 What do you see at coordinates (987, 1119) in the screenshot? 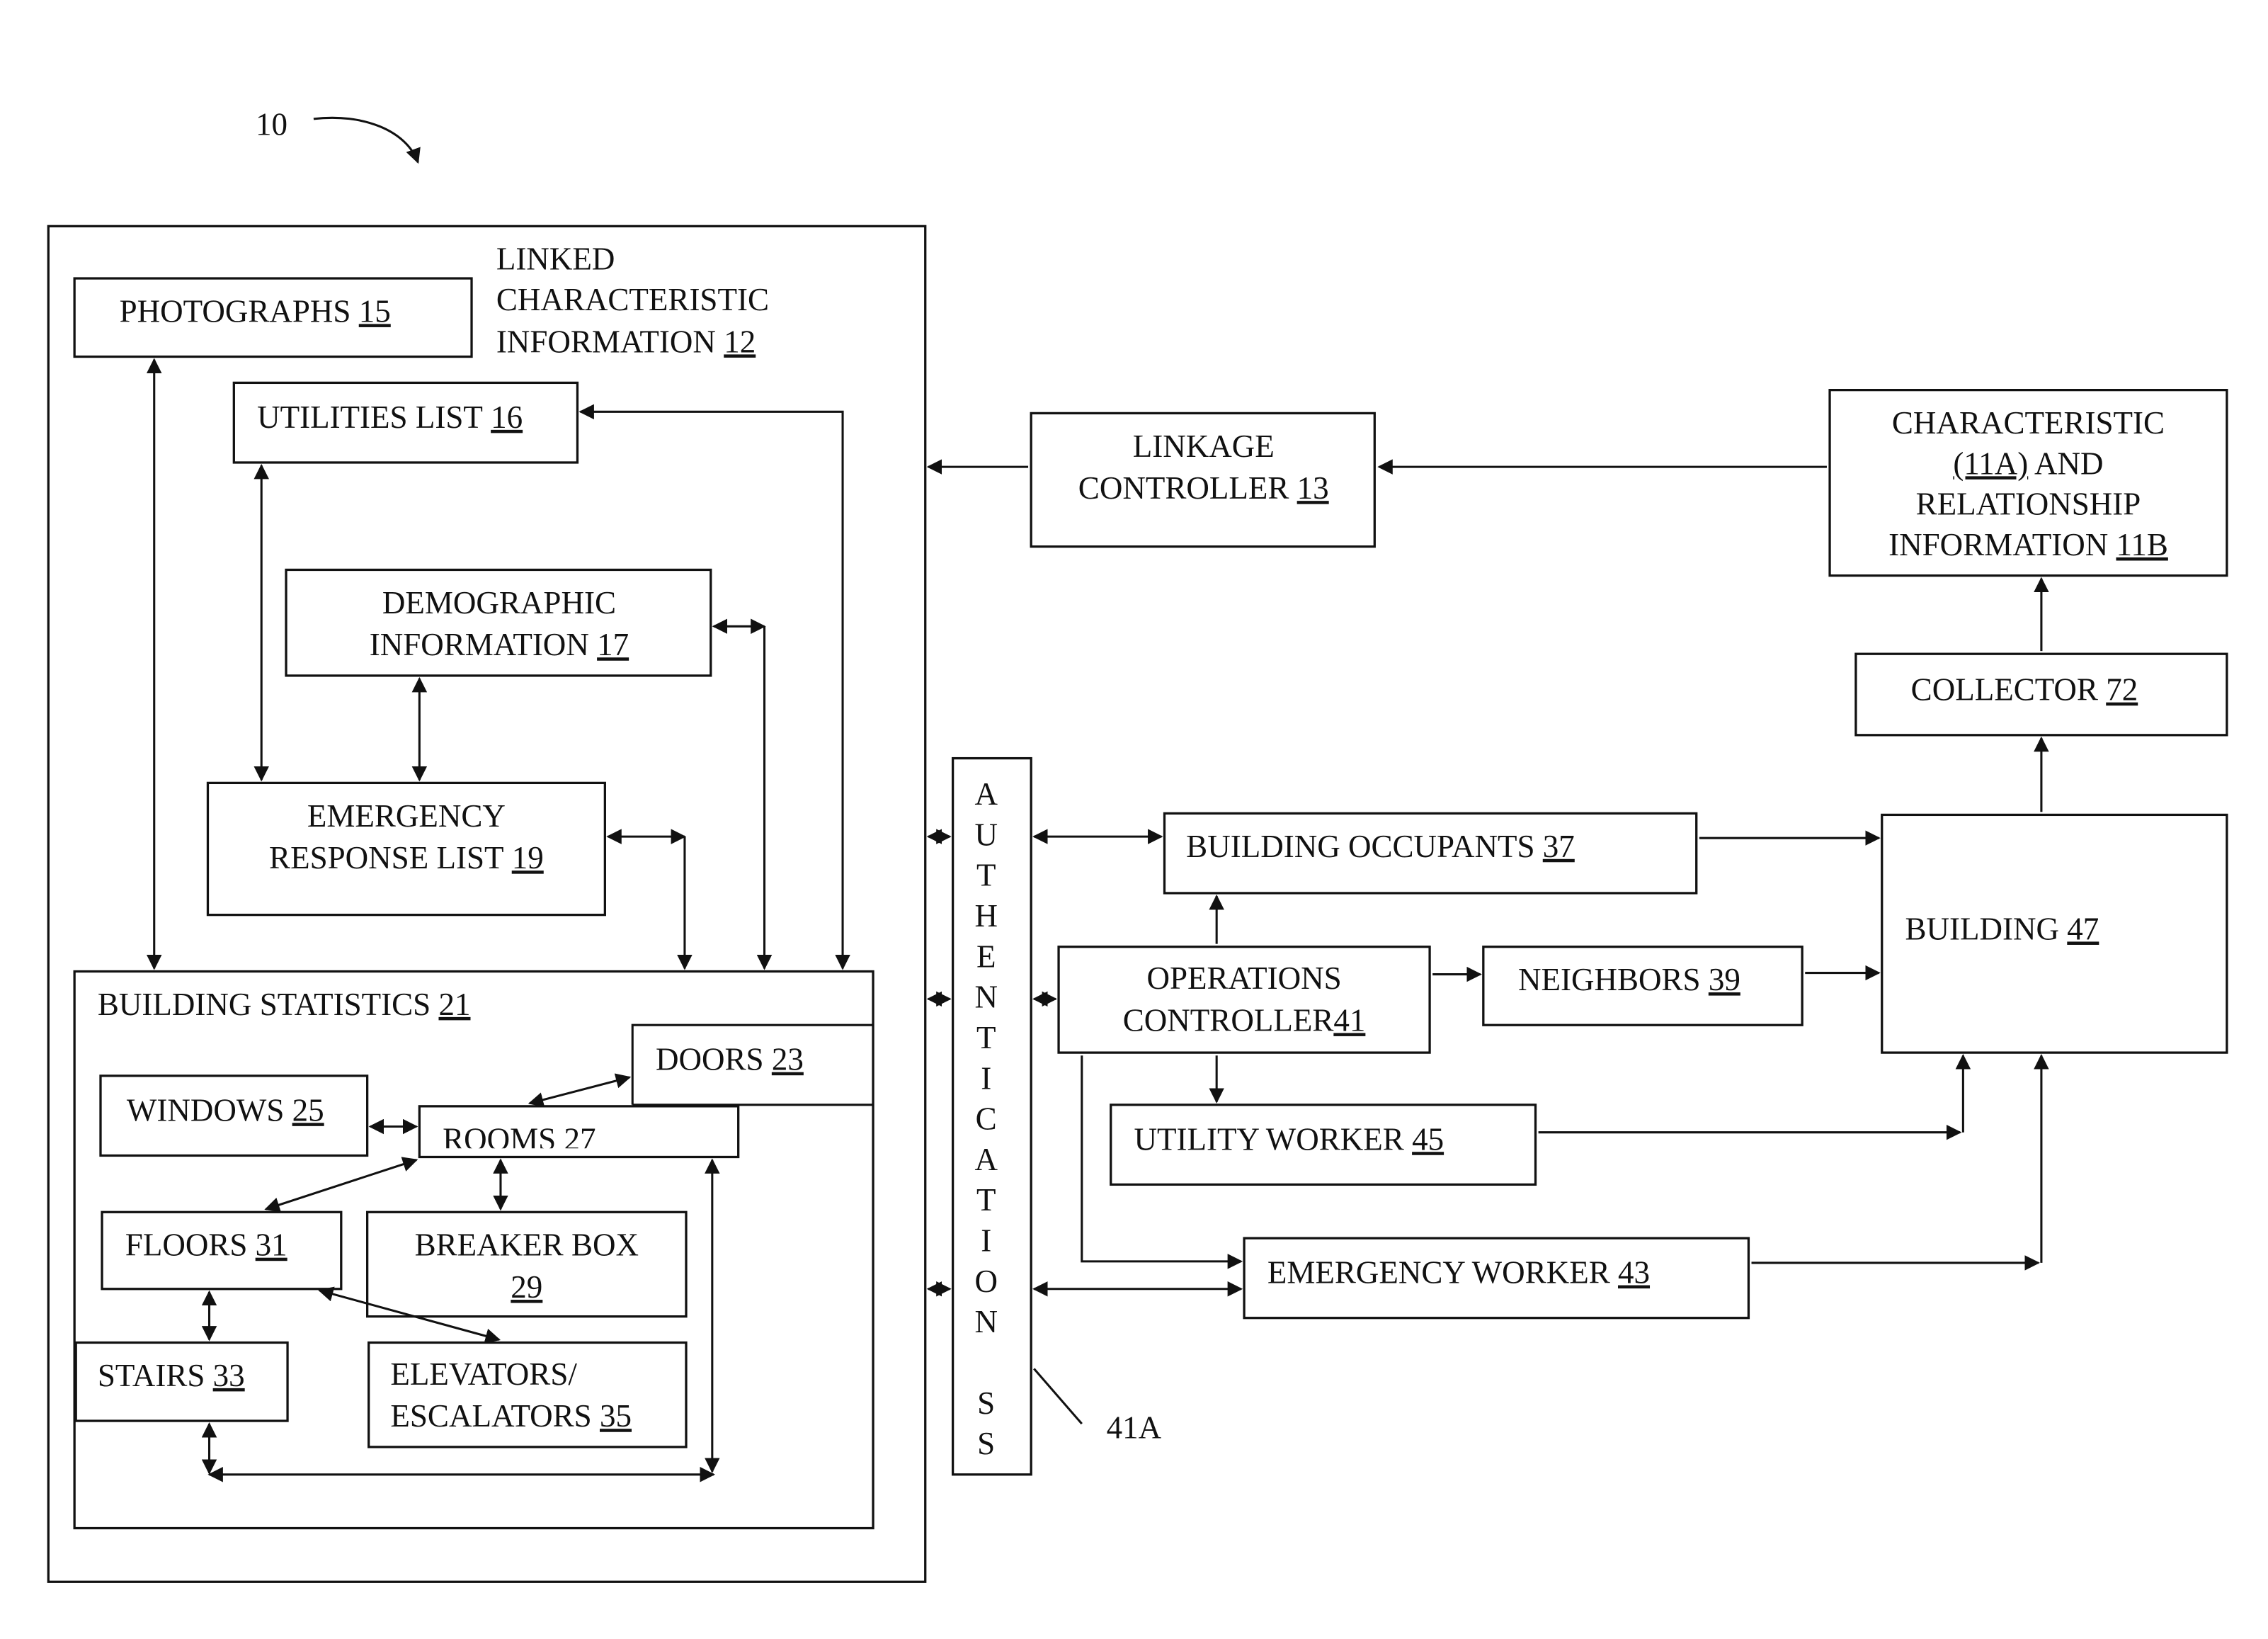
I see `authentication-letter: C` at bounding box center [987, 1119].